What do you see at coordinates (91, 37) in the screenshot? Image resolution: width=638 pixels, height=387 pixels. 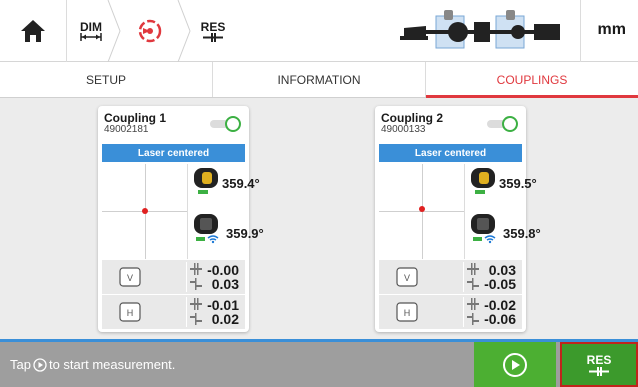 I see `dim-icon` at bounding box center [91, 37].